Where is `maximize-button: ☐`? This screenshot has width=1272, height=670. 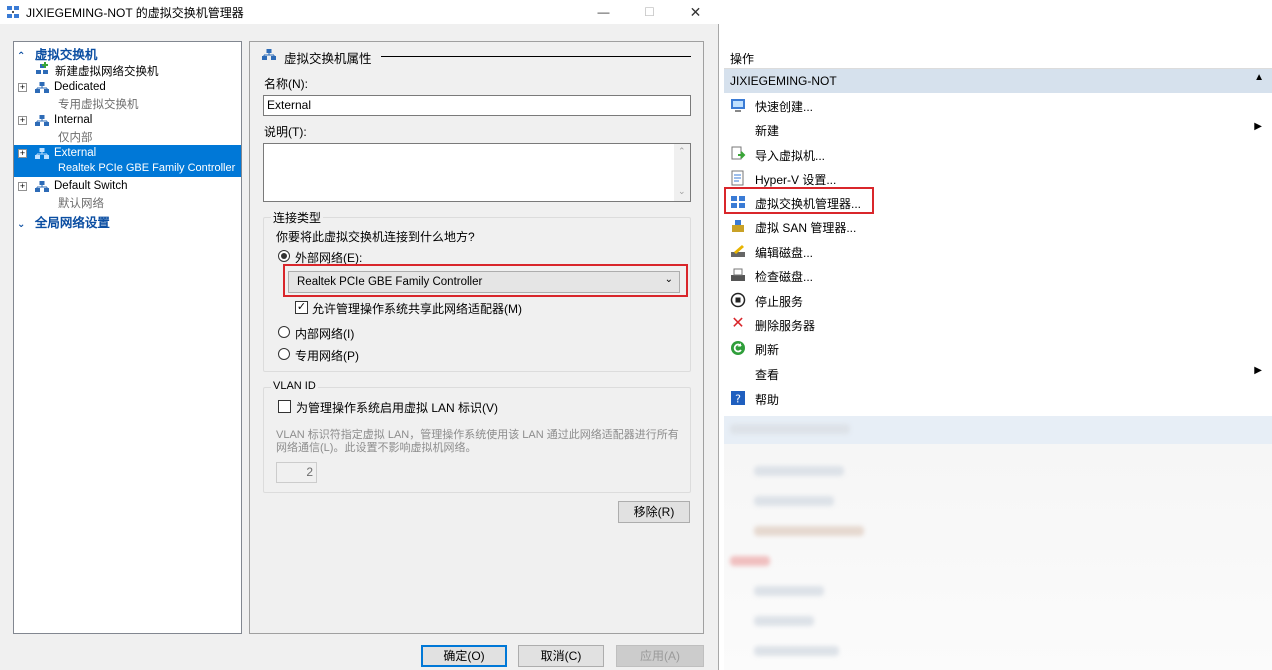
maximize-button: ☐ is located at coordinates (649, 12).